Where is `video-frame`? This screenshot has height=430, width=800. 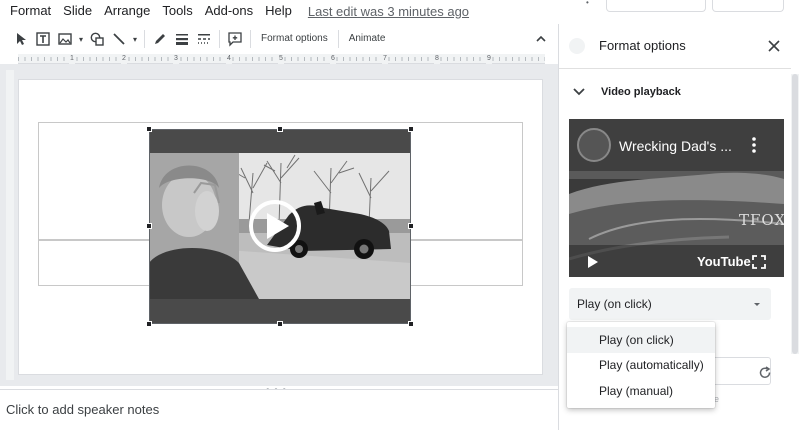
video-frame is located at coordinates (280, 226).